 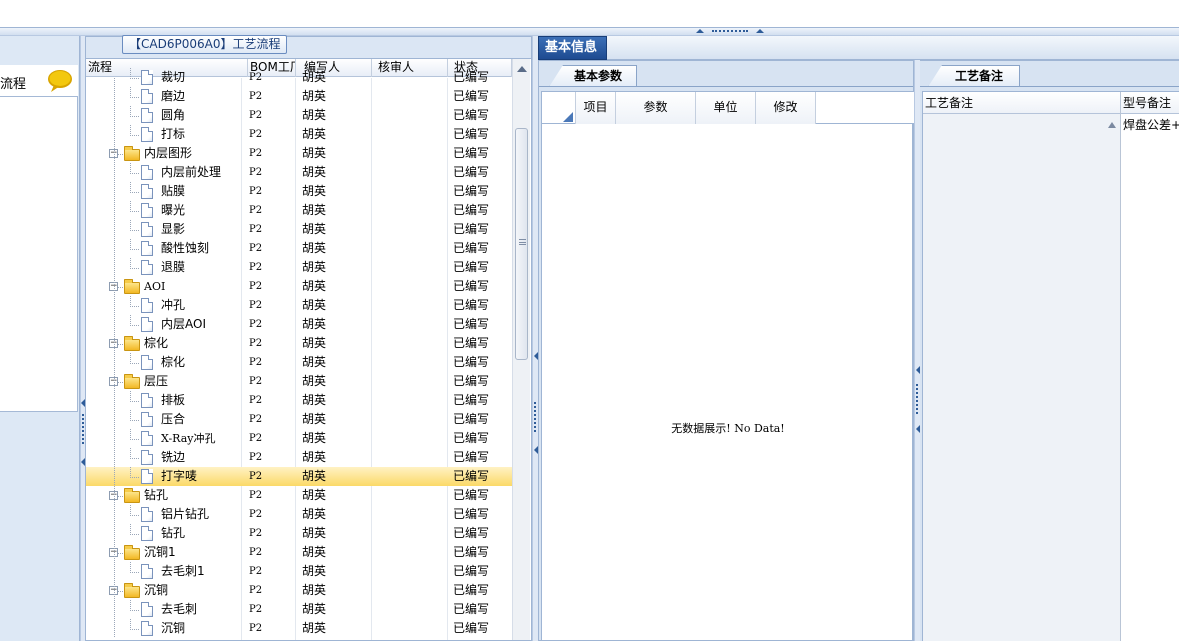 I want to click on process-note-cell, so click(x=1022, y=377).